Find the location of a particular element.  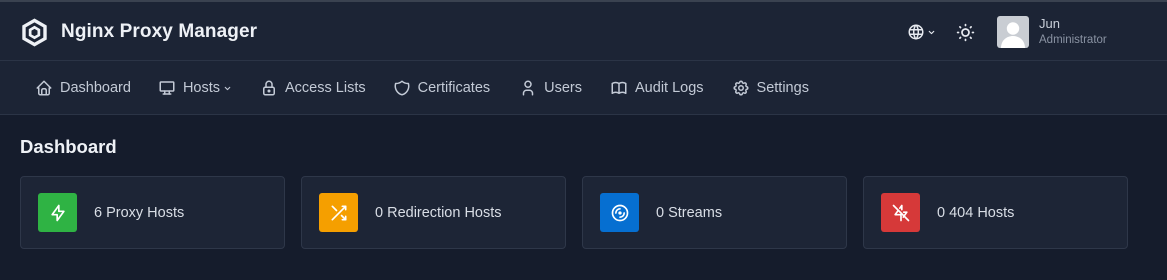

user-name: Jun is located at coordinates (1049, 23).